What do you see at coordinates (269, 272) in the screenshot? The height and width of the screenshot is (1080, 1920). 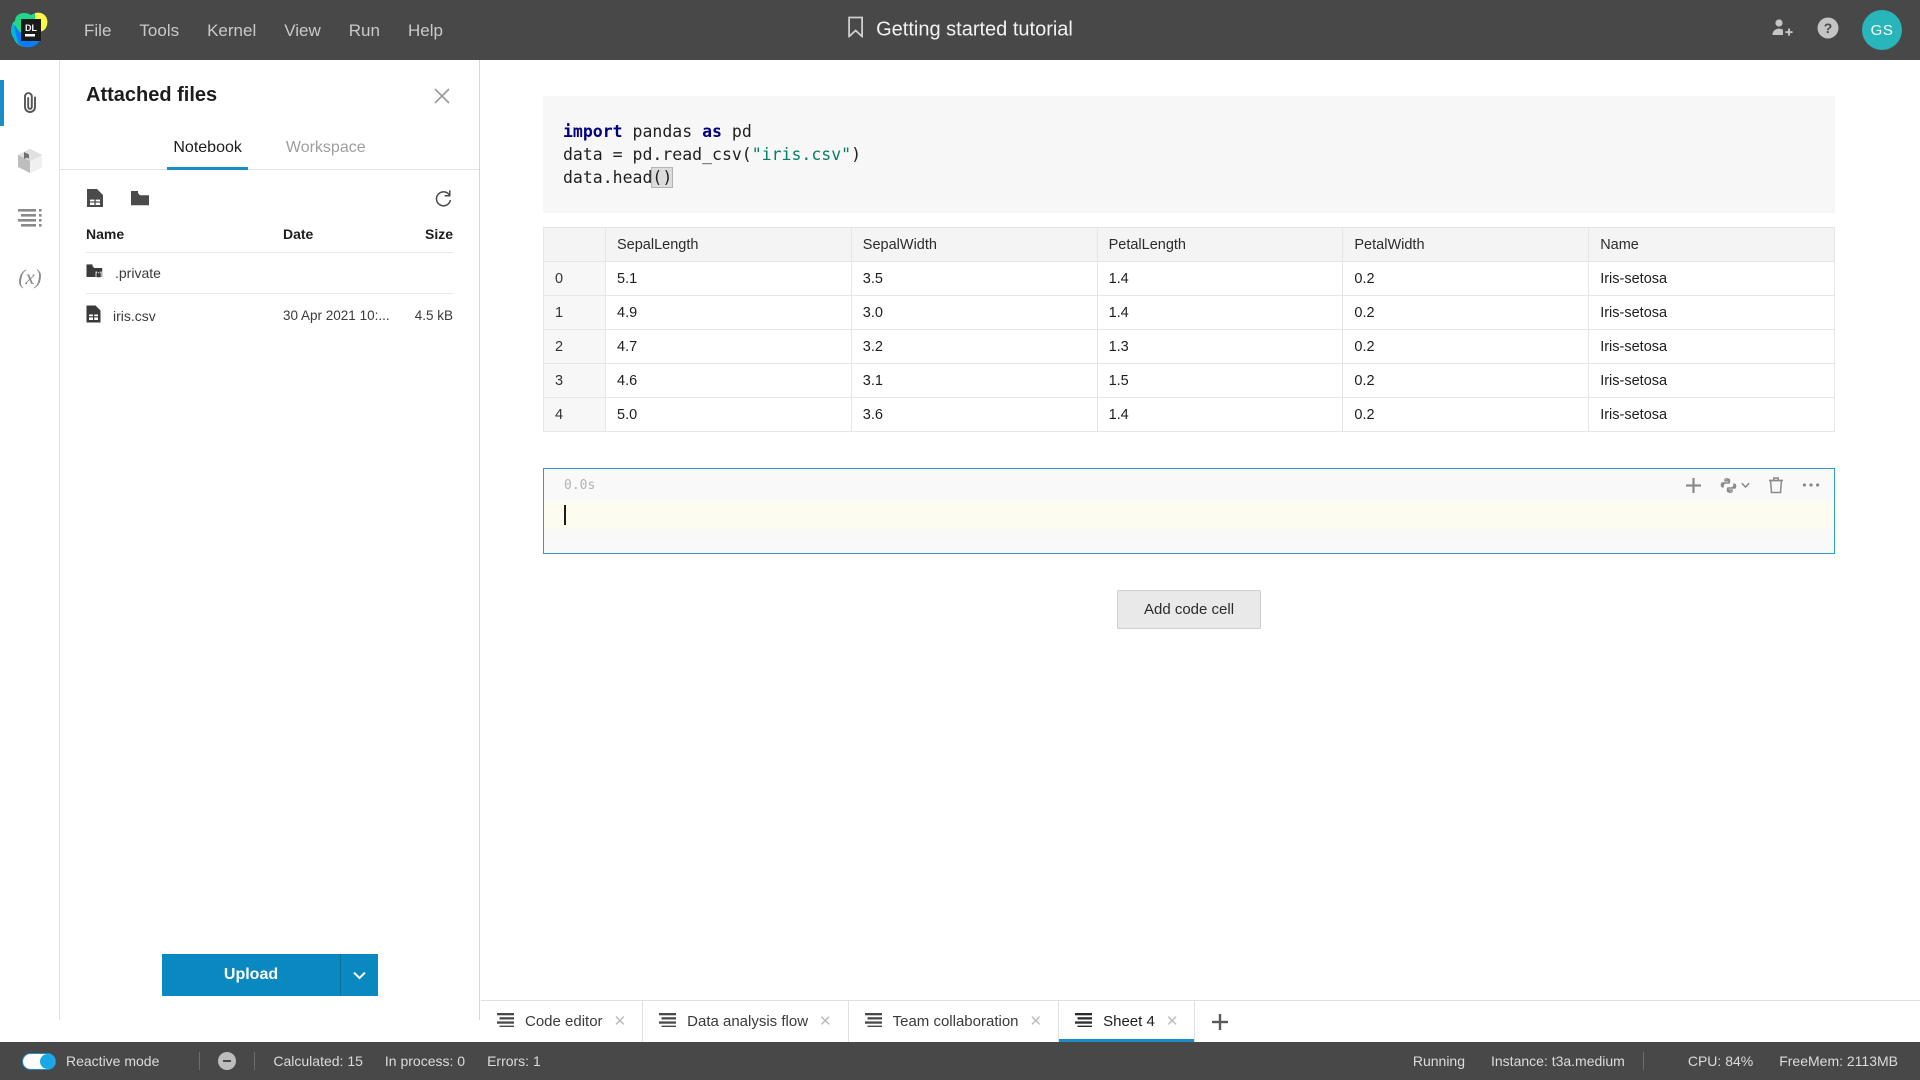 I see `list-item: .private` at bounding box center [269, 272].